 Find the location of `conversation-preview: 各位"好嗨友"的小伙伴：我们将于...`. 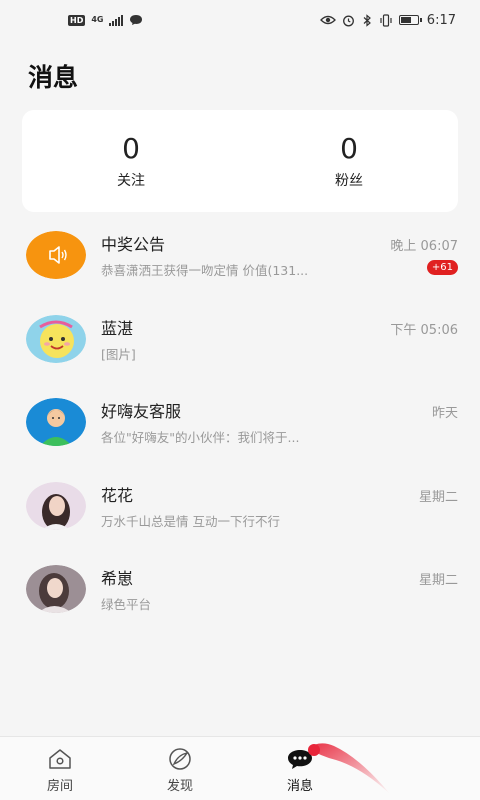

conversation-preview: 各位"好嗨友"的小伙伴：我们将于... is located at coordinates (200, 437).